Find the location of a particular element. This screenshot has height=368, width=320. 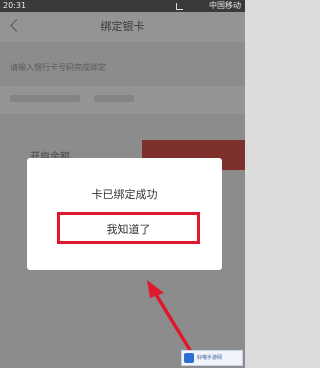

watermark-logo-icon is located at coordinates (189, 358).